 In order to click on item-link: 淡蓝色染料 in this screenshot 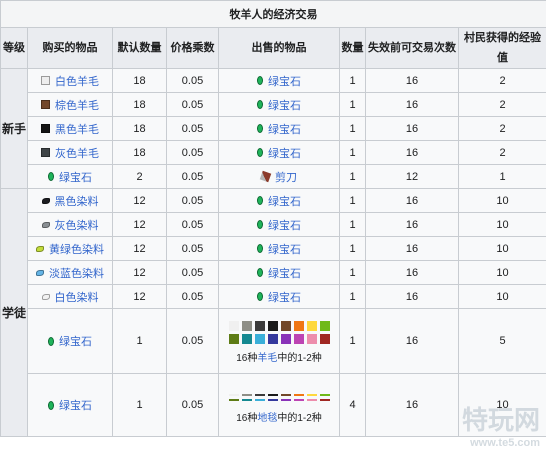, I will do `click(76, 273)`.